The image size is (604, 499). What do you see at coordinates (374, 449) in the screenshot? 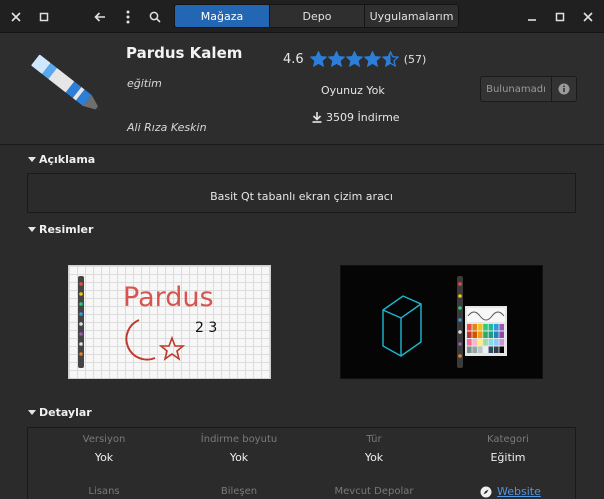
I see `detail-type: Tür Yok` at bounding box center [374, 449].